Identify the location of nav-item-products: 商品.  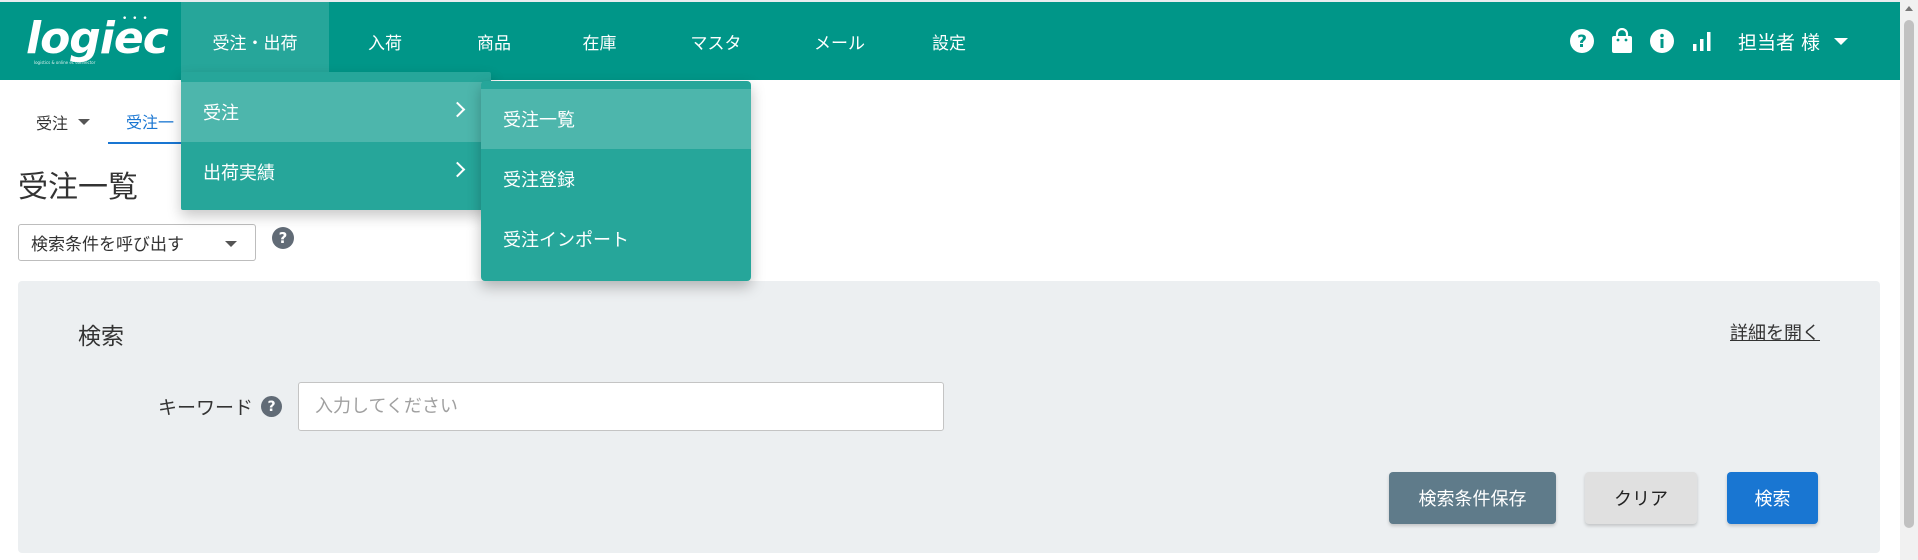
(494, 41).